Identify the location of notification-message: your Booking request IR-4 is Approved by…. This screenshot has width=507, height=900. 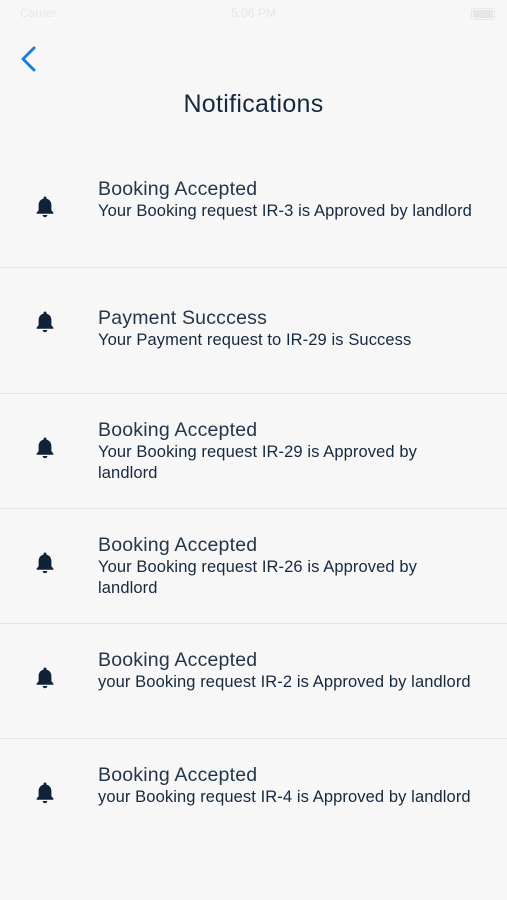
(284, 797).